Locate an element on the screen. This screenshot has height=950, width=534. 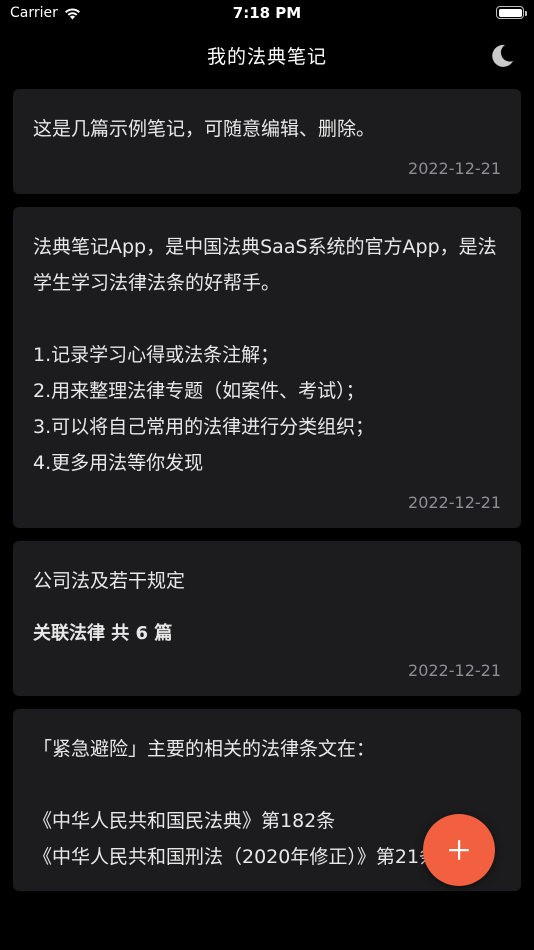
add-note-button is located at coordinates (459, 850).